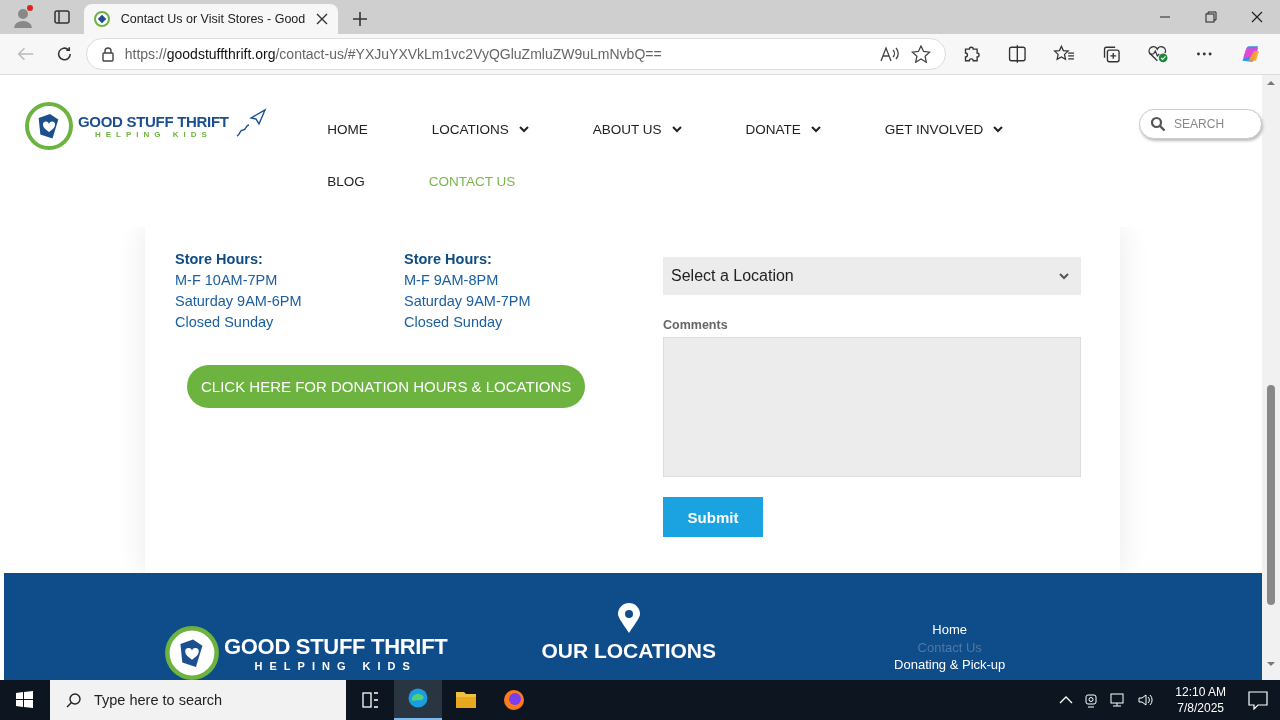  I want to click on chevron-up-icon, so click(1066, 700).